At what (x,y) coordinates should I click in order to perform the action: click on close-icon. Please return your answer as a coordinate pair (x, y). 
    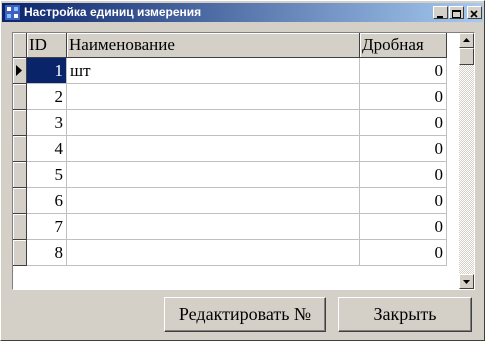
    Looking at the image, I should click on (474, 14).